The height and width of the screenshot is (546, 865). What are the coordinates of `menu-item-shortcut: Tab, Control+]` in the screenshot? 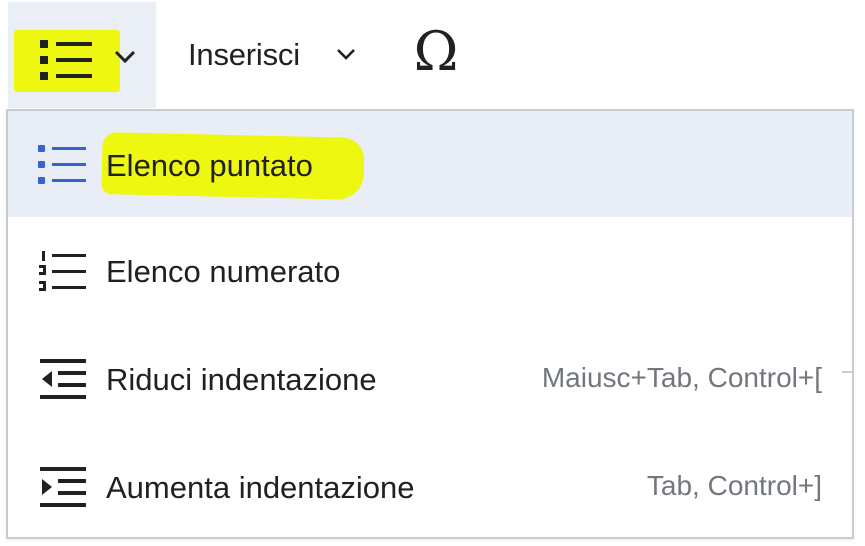 It's located at (734, 485).